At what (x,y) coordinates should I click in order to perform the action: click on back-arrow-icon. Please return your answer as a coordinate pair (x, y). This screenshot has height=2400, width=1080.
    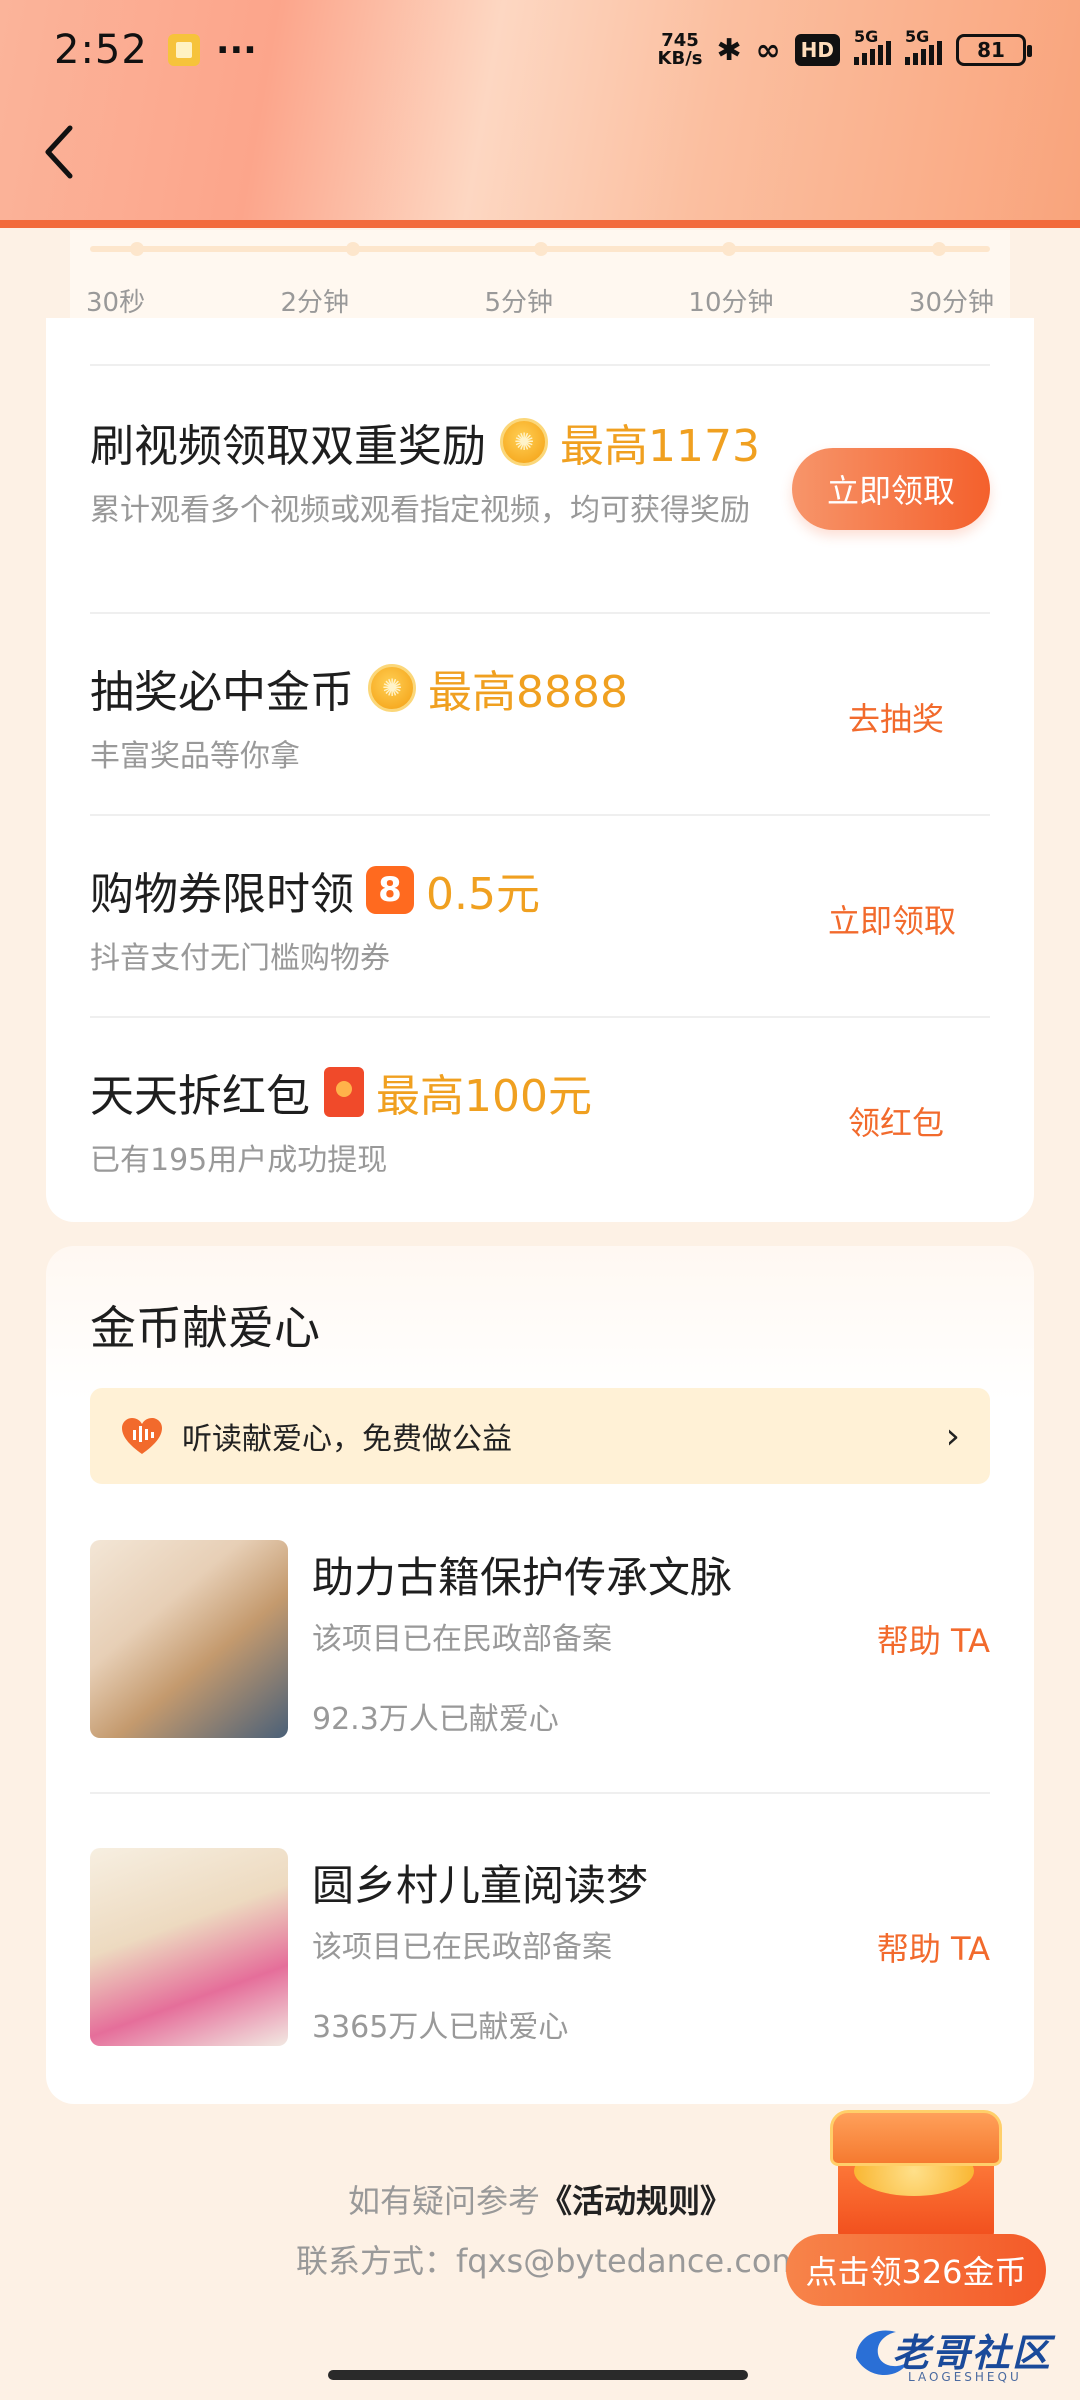
    Looking at the image, I should click on (60, 152).